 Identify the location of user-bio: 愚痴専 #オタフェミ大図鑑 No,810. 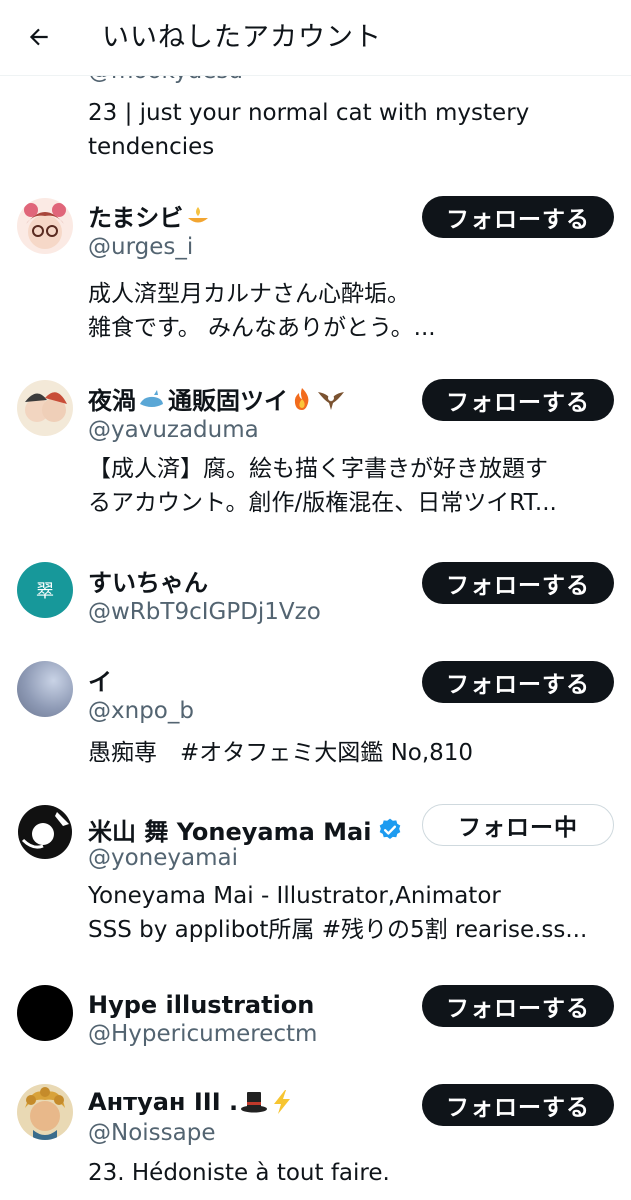
(353, 753).